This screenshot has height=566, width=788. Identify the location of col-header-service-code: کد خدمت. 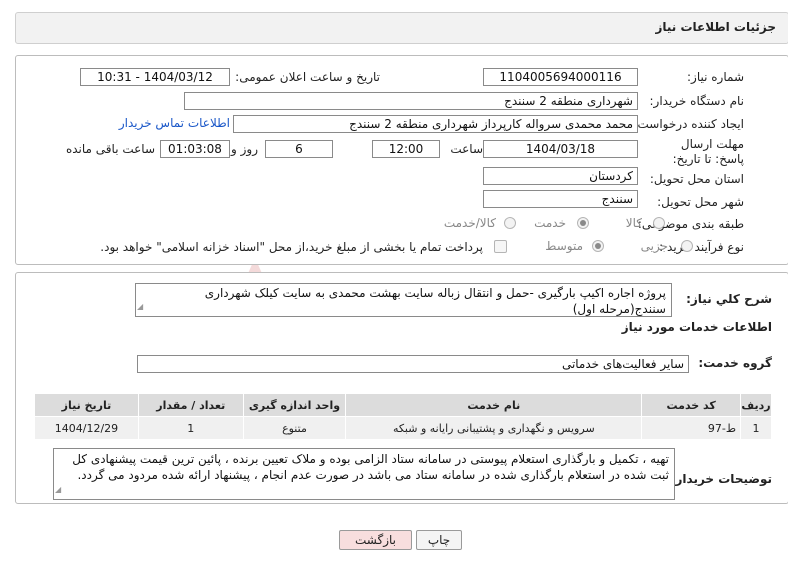
(691, 405).